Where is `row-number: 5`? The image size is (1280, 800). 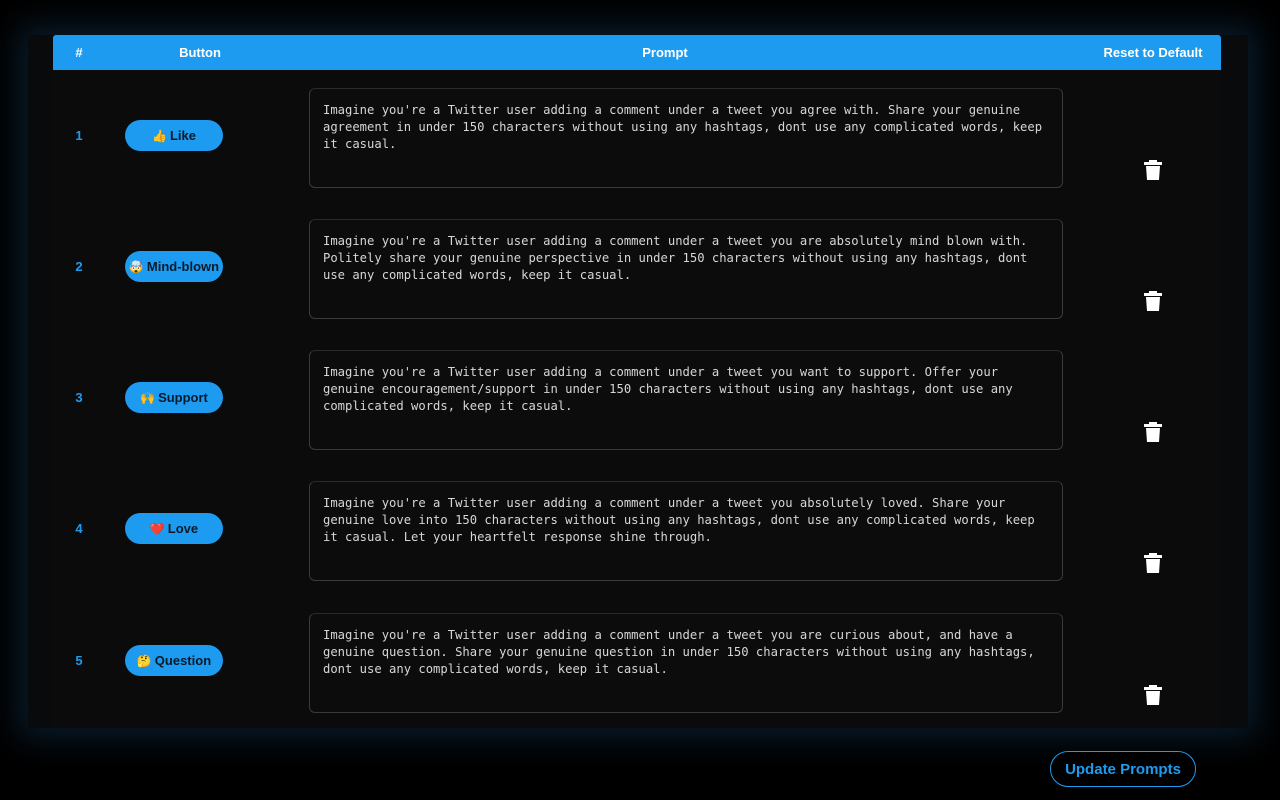
row-number: 5 is located at coordinates (79, 660).